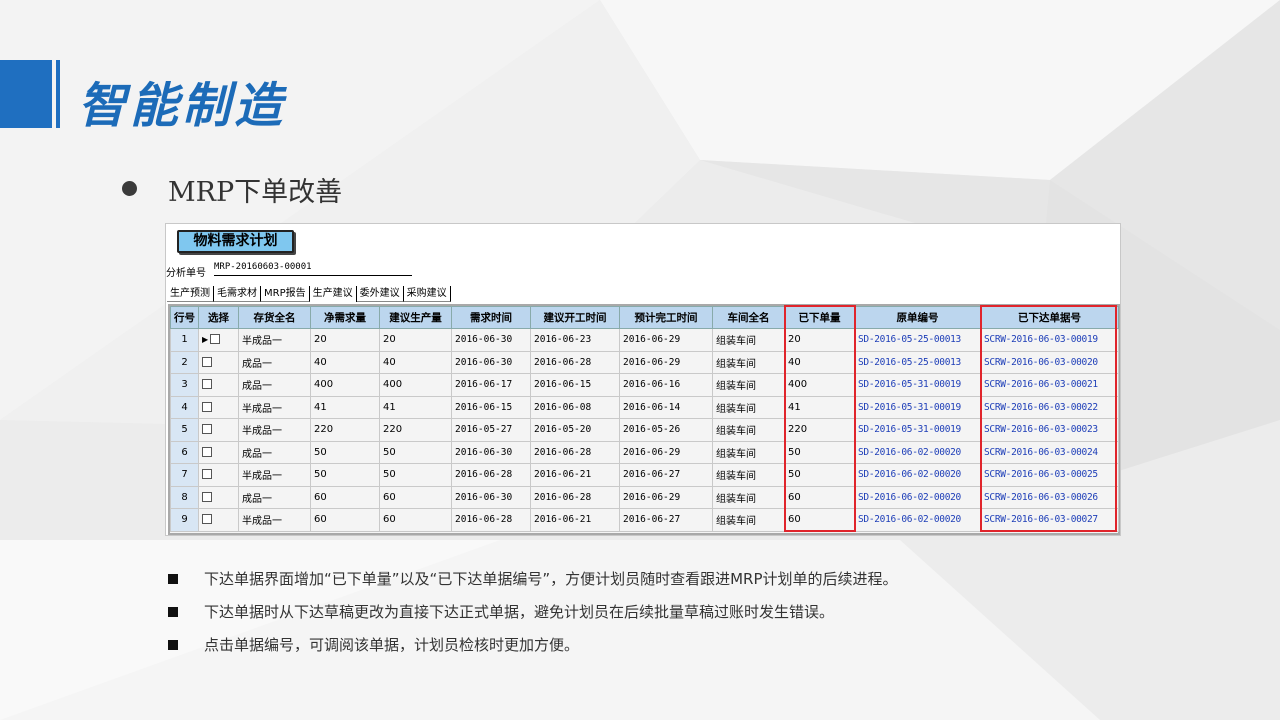  I want to click on select-checkbox: ▶, so click(218, 340).